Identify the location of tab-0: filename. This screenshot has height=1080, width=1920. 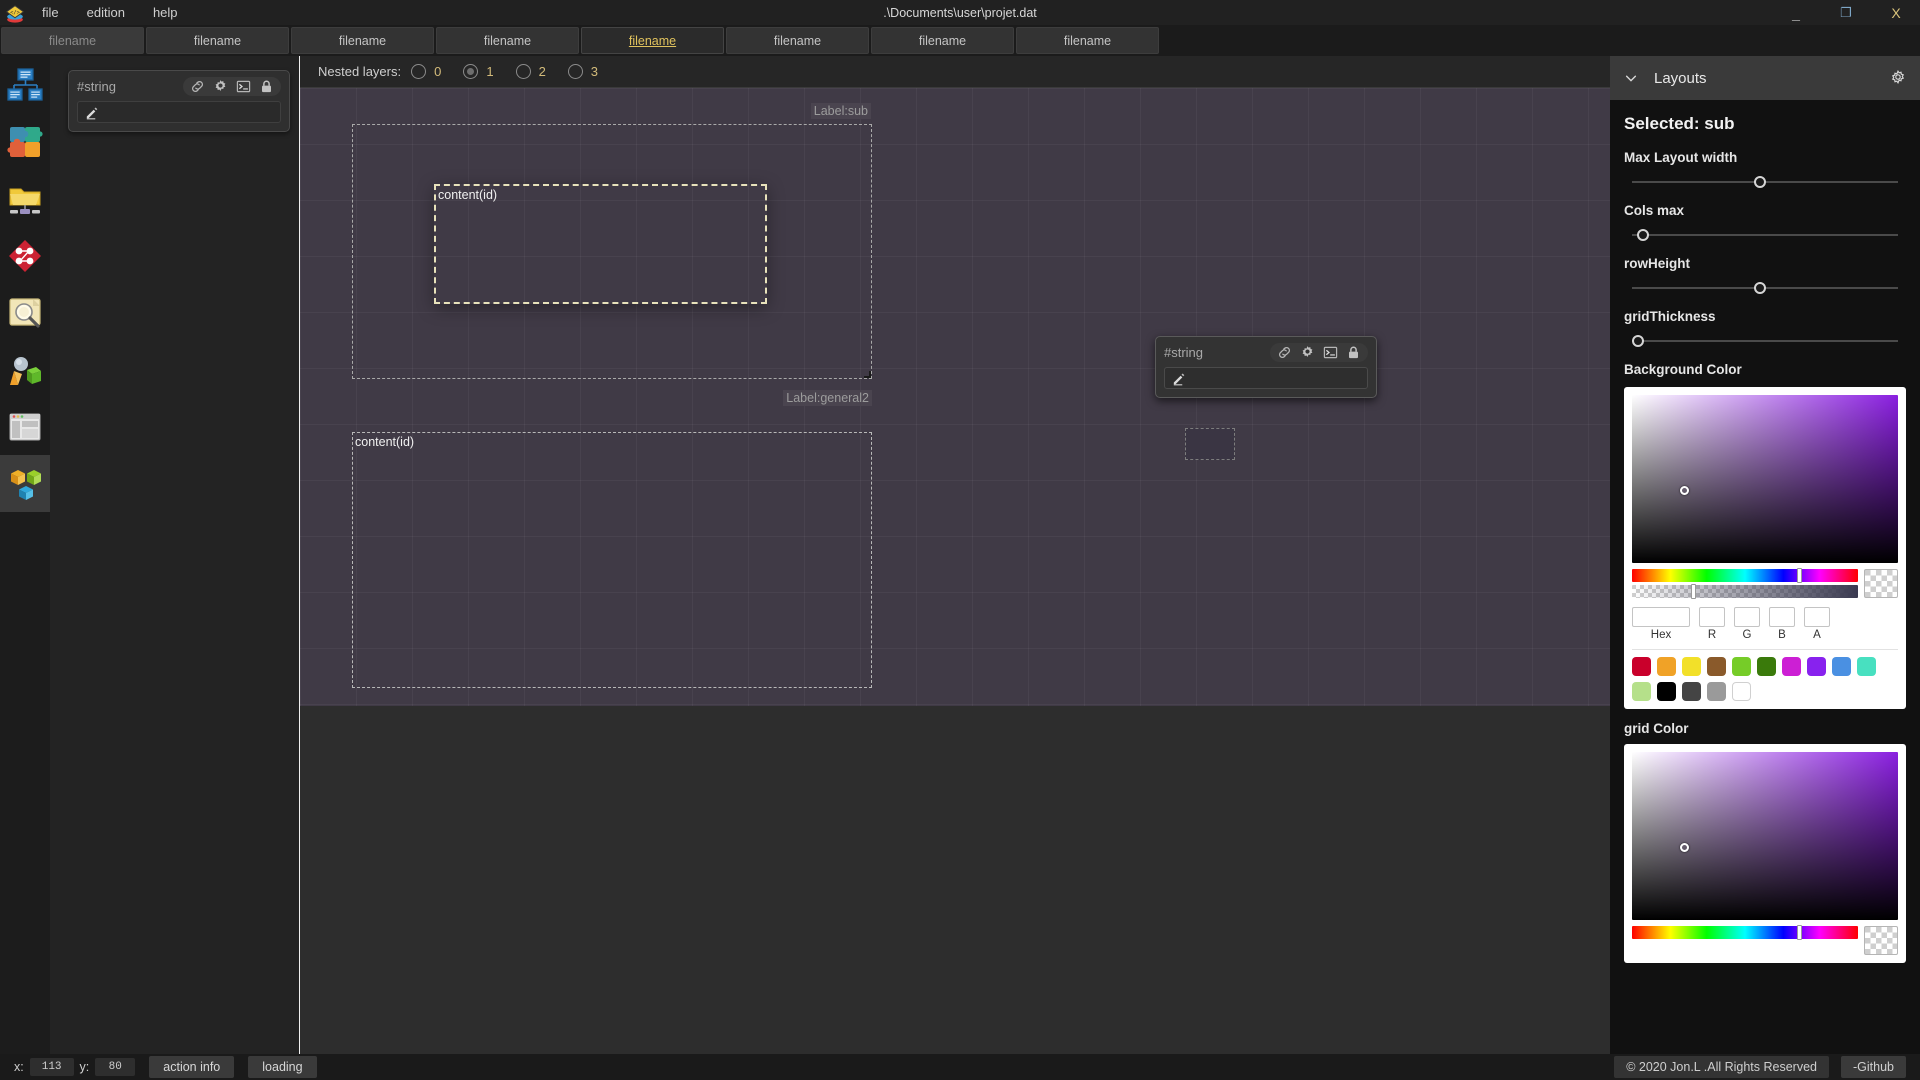
(72, 40).